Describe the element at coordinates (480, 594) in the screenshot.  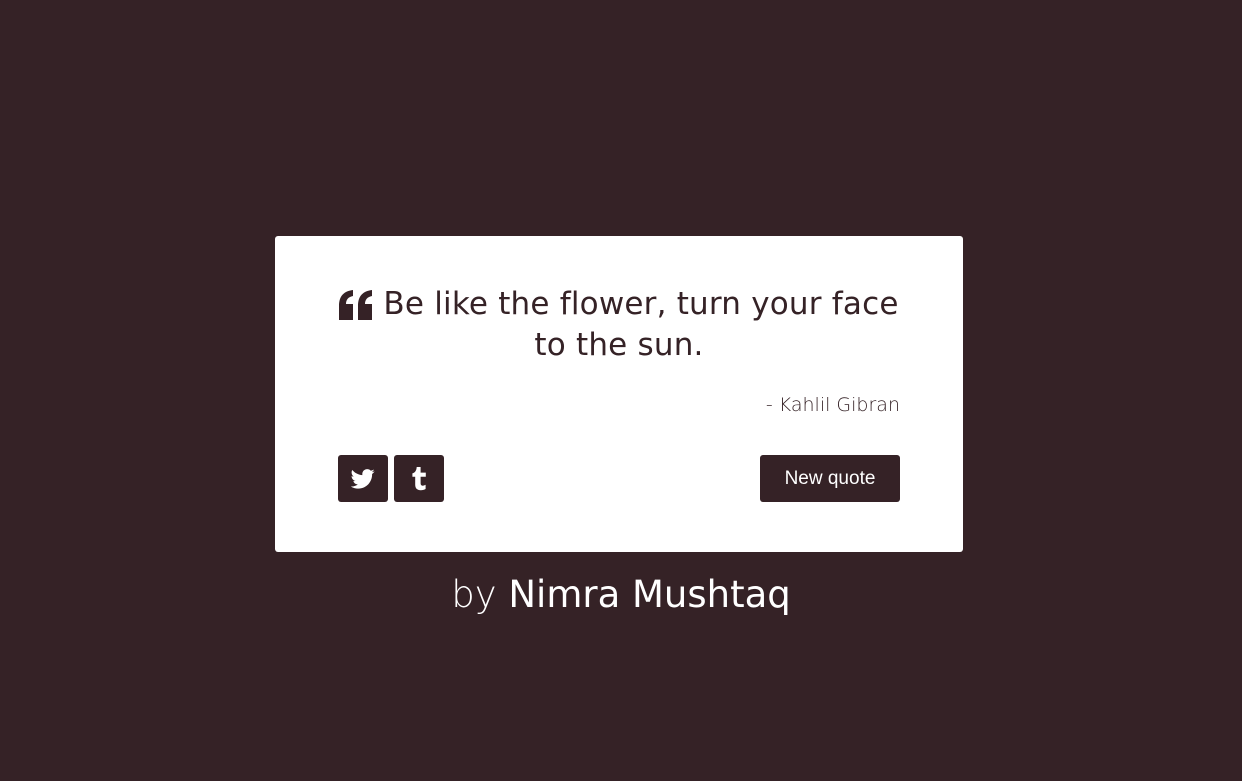
I see `credit-prefix: by` at that location.